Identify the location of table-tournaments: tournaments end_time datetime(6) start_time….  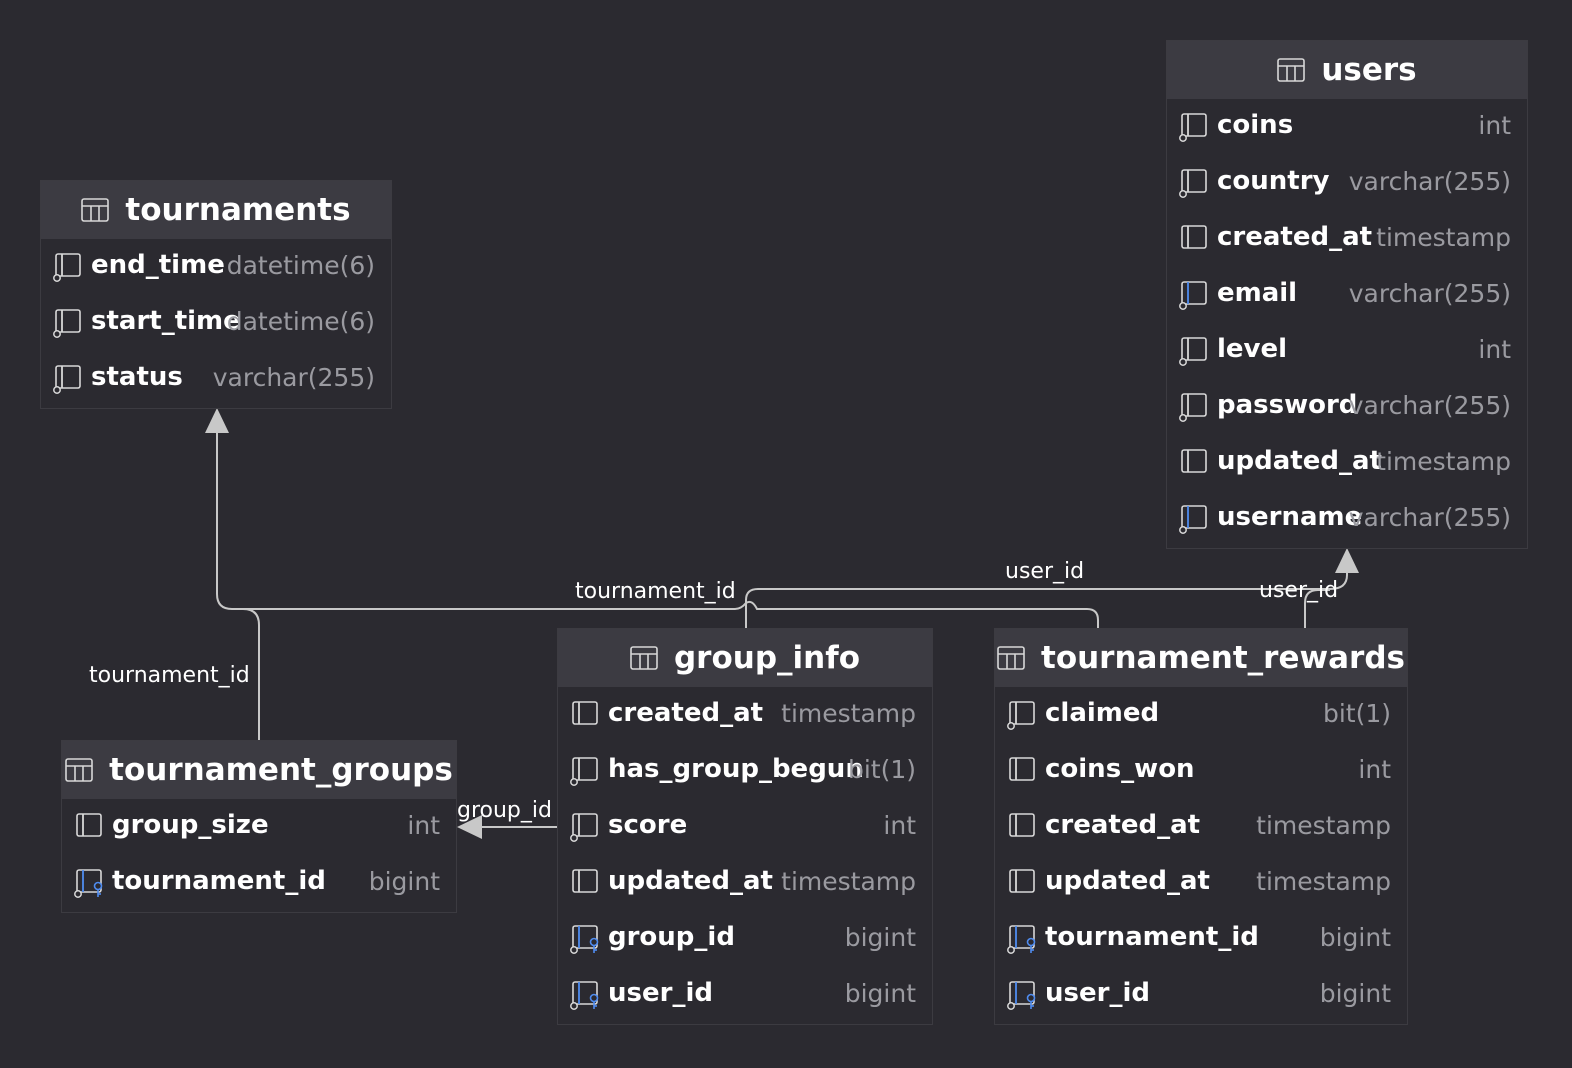
(216, 294).